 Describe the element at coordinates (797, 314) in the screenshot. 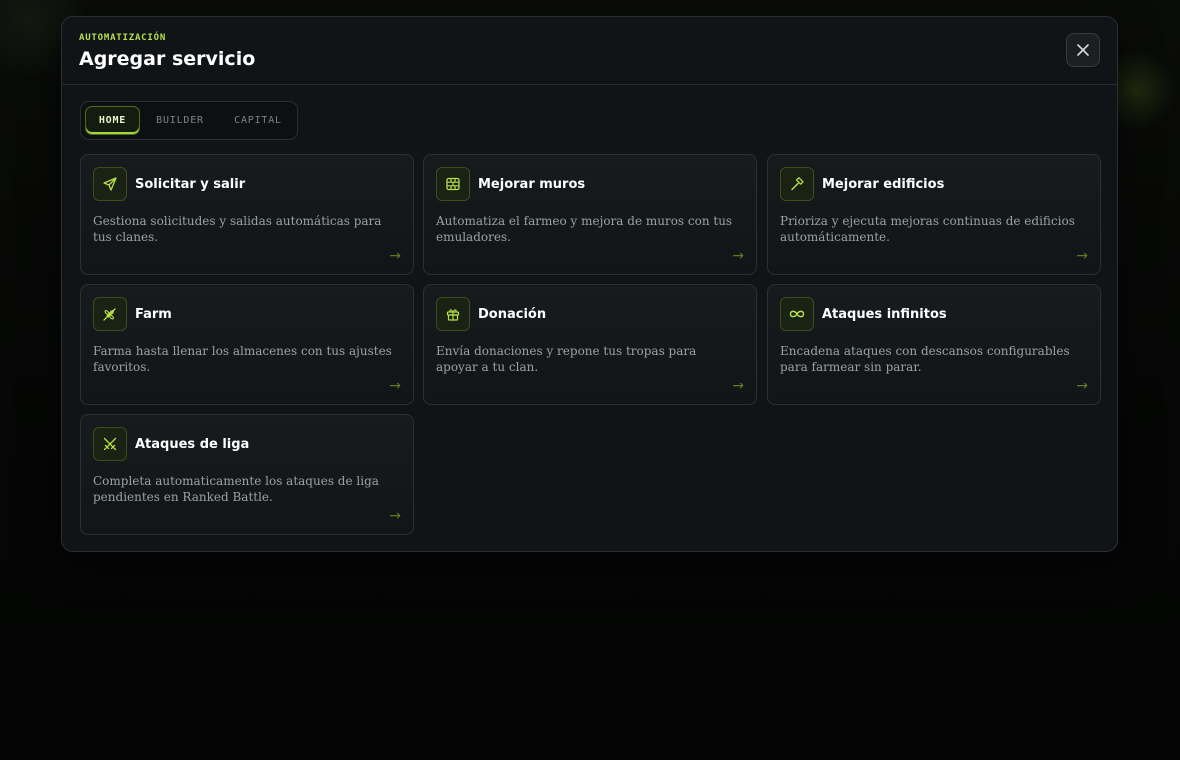

I see `infinity-icon` at that location.